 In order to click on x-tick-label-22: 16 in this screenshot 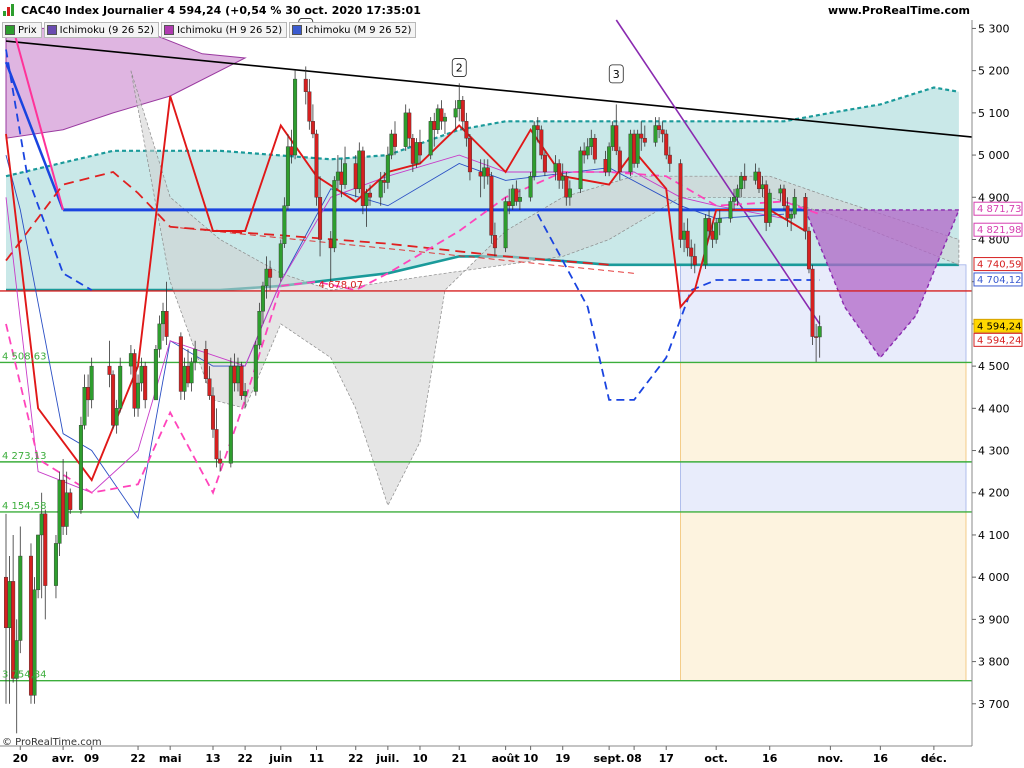, I will do `click(881, 758)`.